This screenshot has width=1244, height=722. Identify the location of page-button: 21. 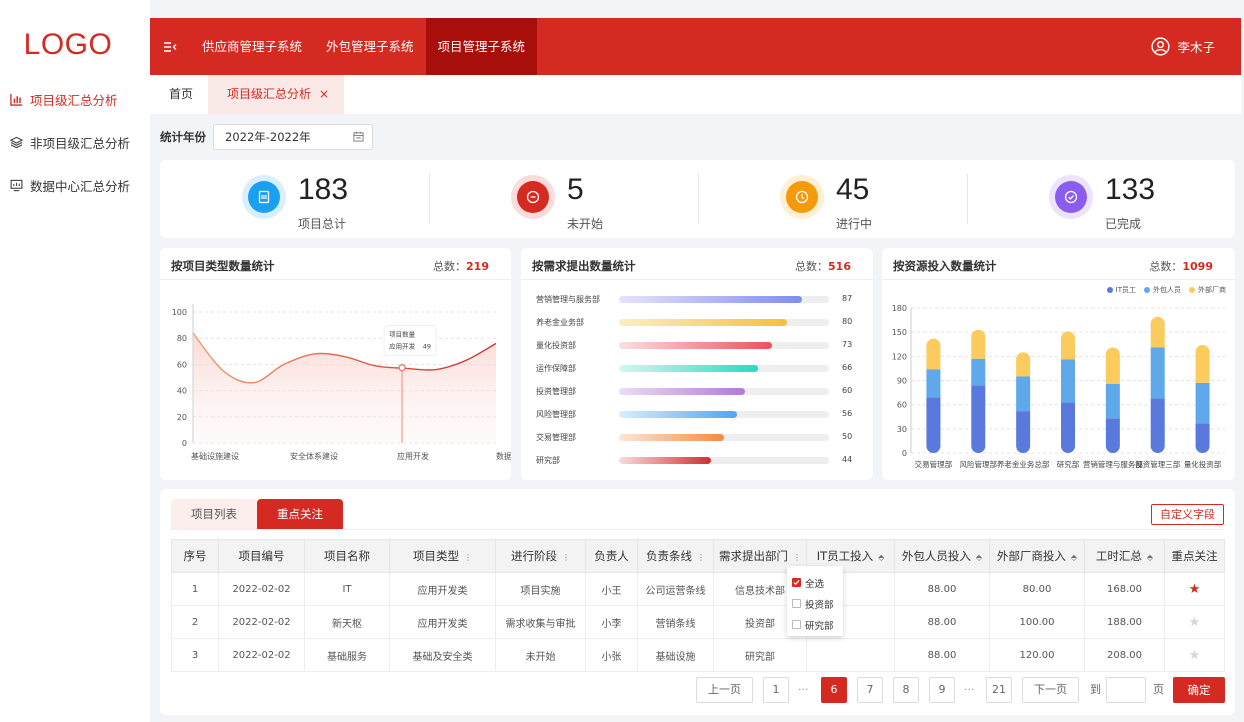
(999, 690).